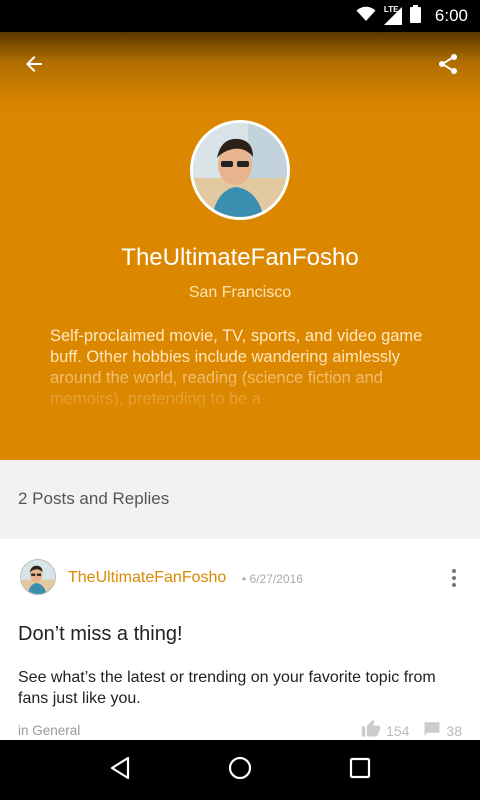 The image size is (480, 800). Describe the element at coordinates (240, 170) in the screenshot. I see `profile-avatar` at that location.